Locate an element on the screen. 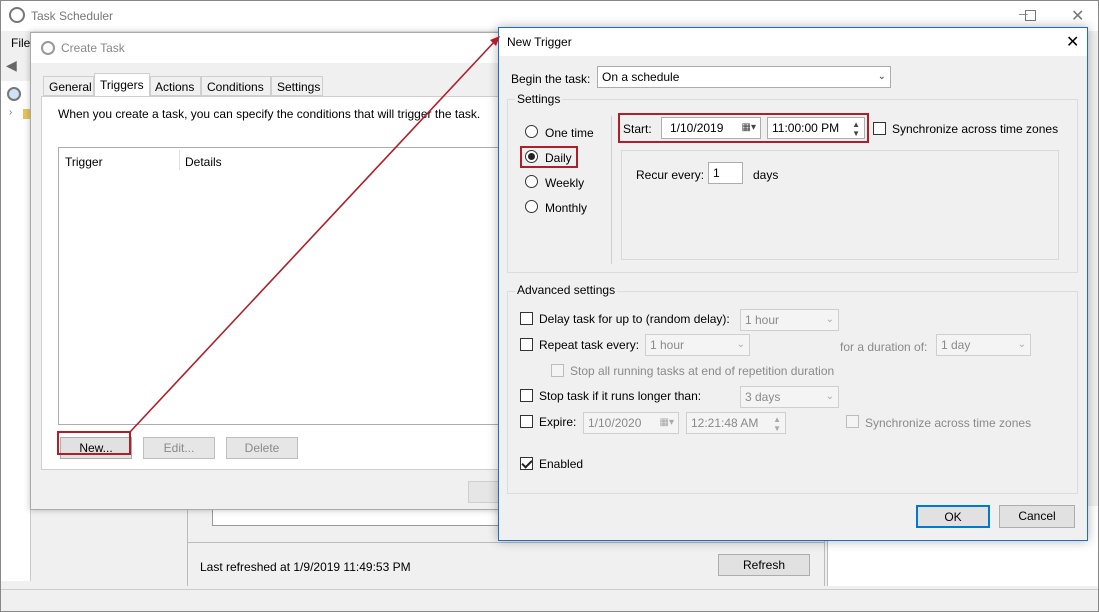 The height and width of the screenshot is (612, 1099). radio-monthly-label: Monthly is located at coordinates (566, 208).